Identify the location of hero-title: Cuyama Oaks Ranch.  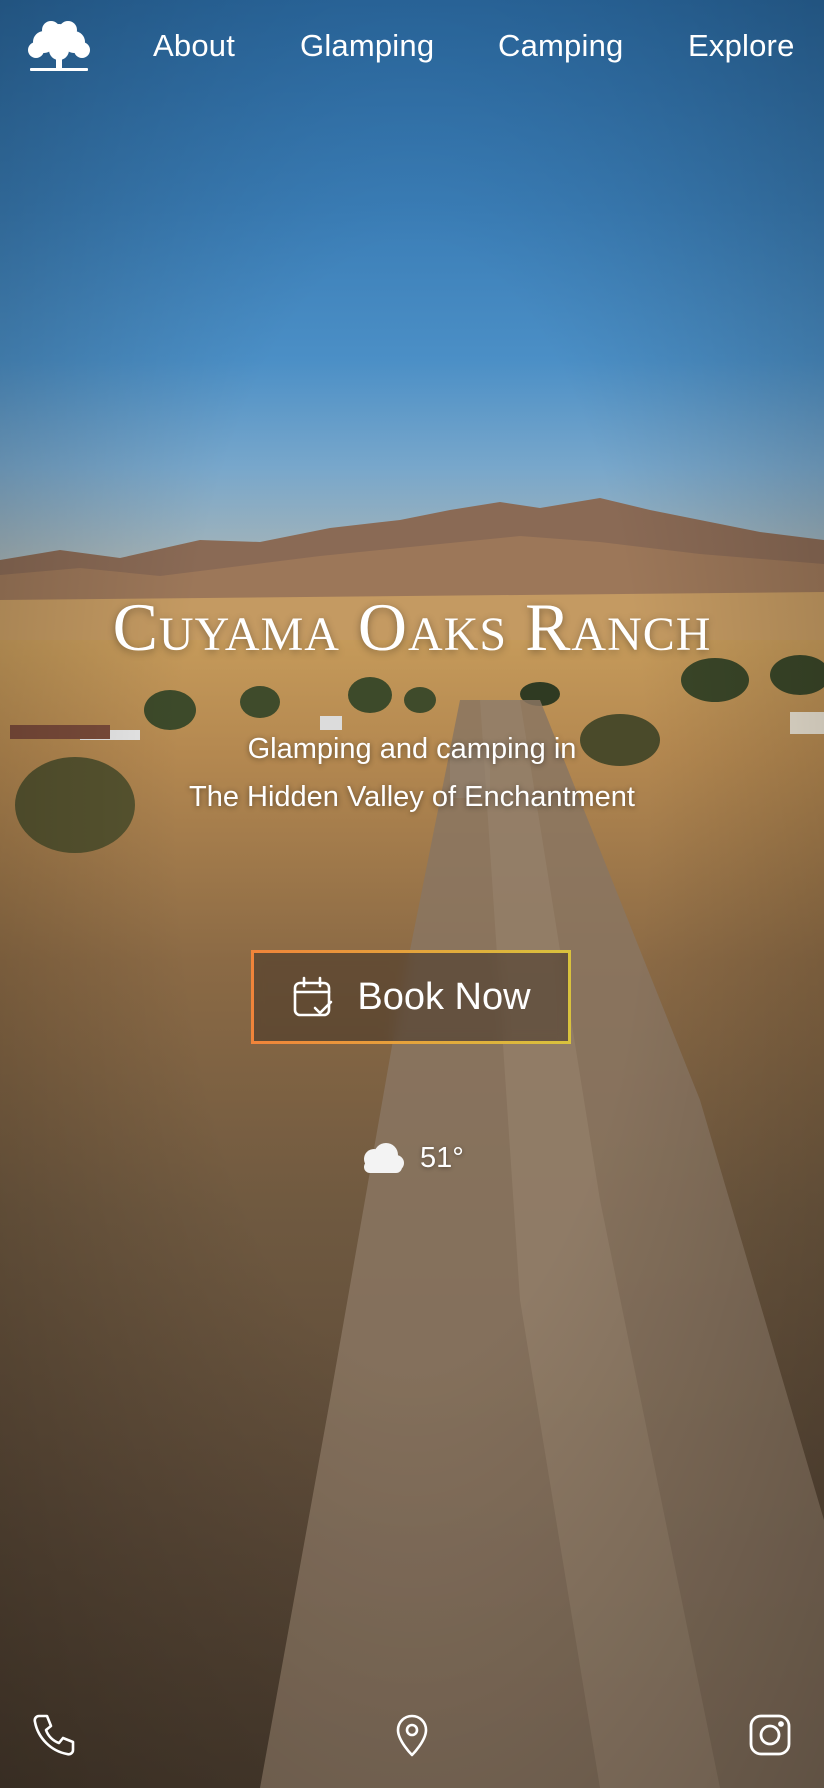
(412, 627).